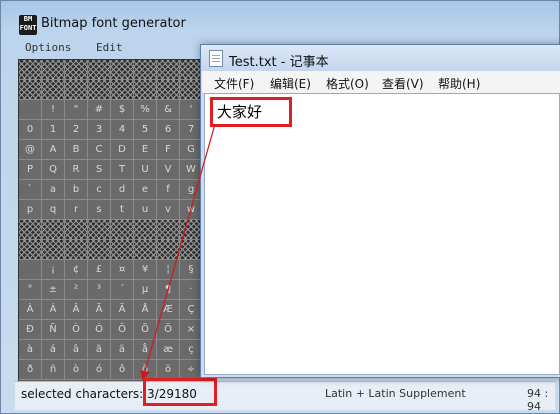 The height and width of the screenshot is (414, 560). I want to click on glyph-cell: Á, so click(53, 310).